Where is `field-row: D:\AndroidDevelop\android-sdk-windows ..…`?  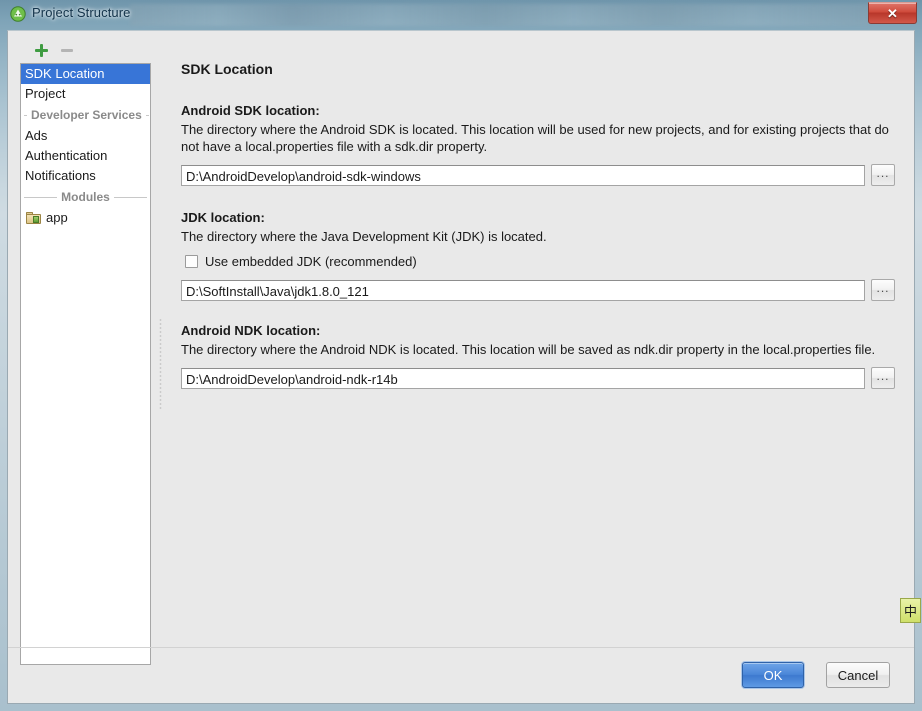 field-row: D:\AndroidDevelop\android-sdk-windows ..… is located at coordinates (547, 175).